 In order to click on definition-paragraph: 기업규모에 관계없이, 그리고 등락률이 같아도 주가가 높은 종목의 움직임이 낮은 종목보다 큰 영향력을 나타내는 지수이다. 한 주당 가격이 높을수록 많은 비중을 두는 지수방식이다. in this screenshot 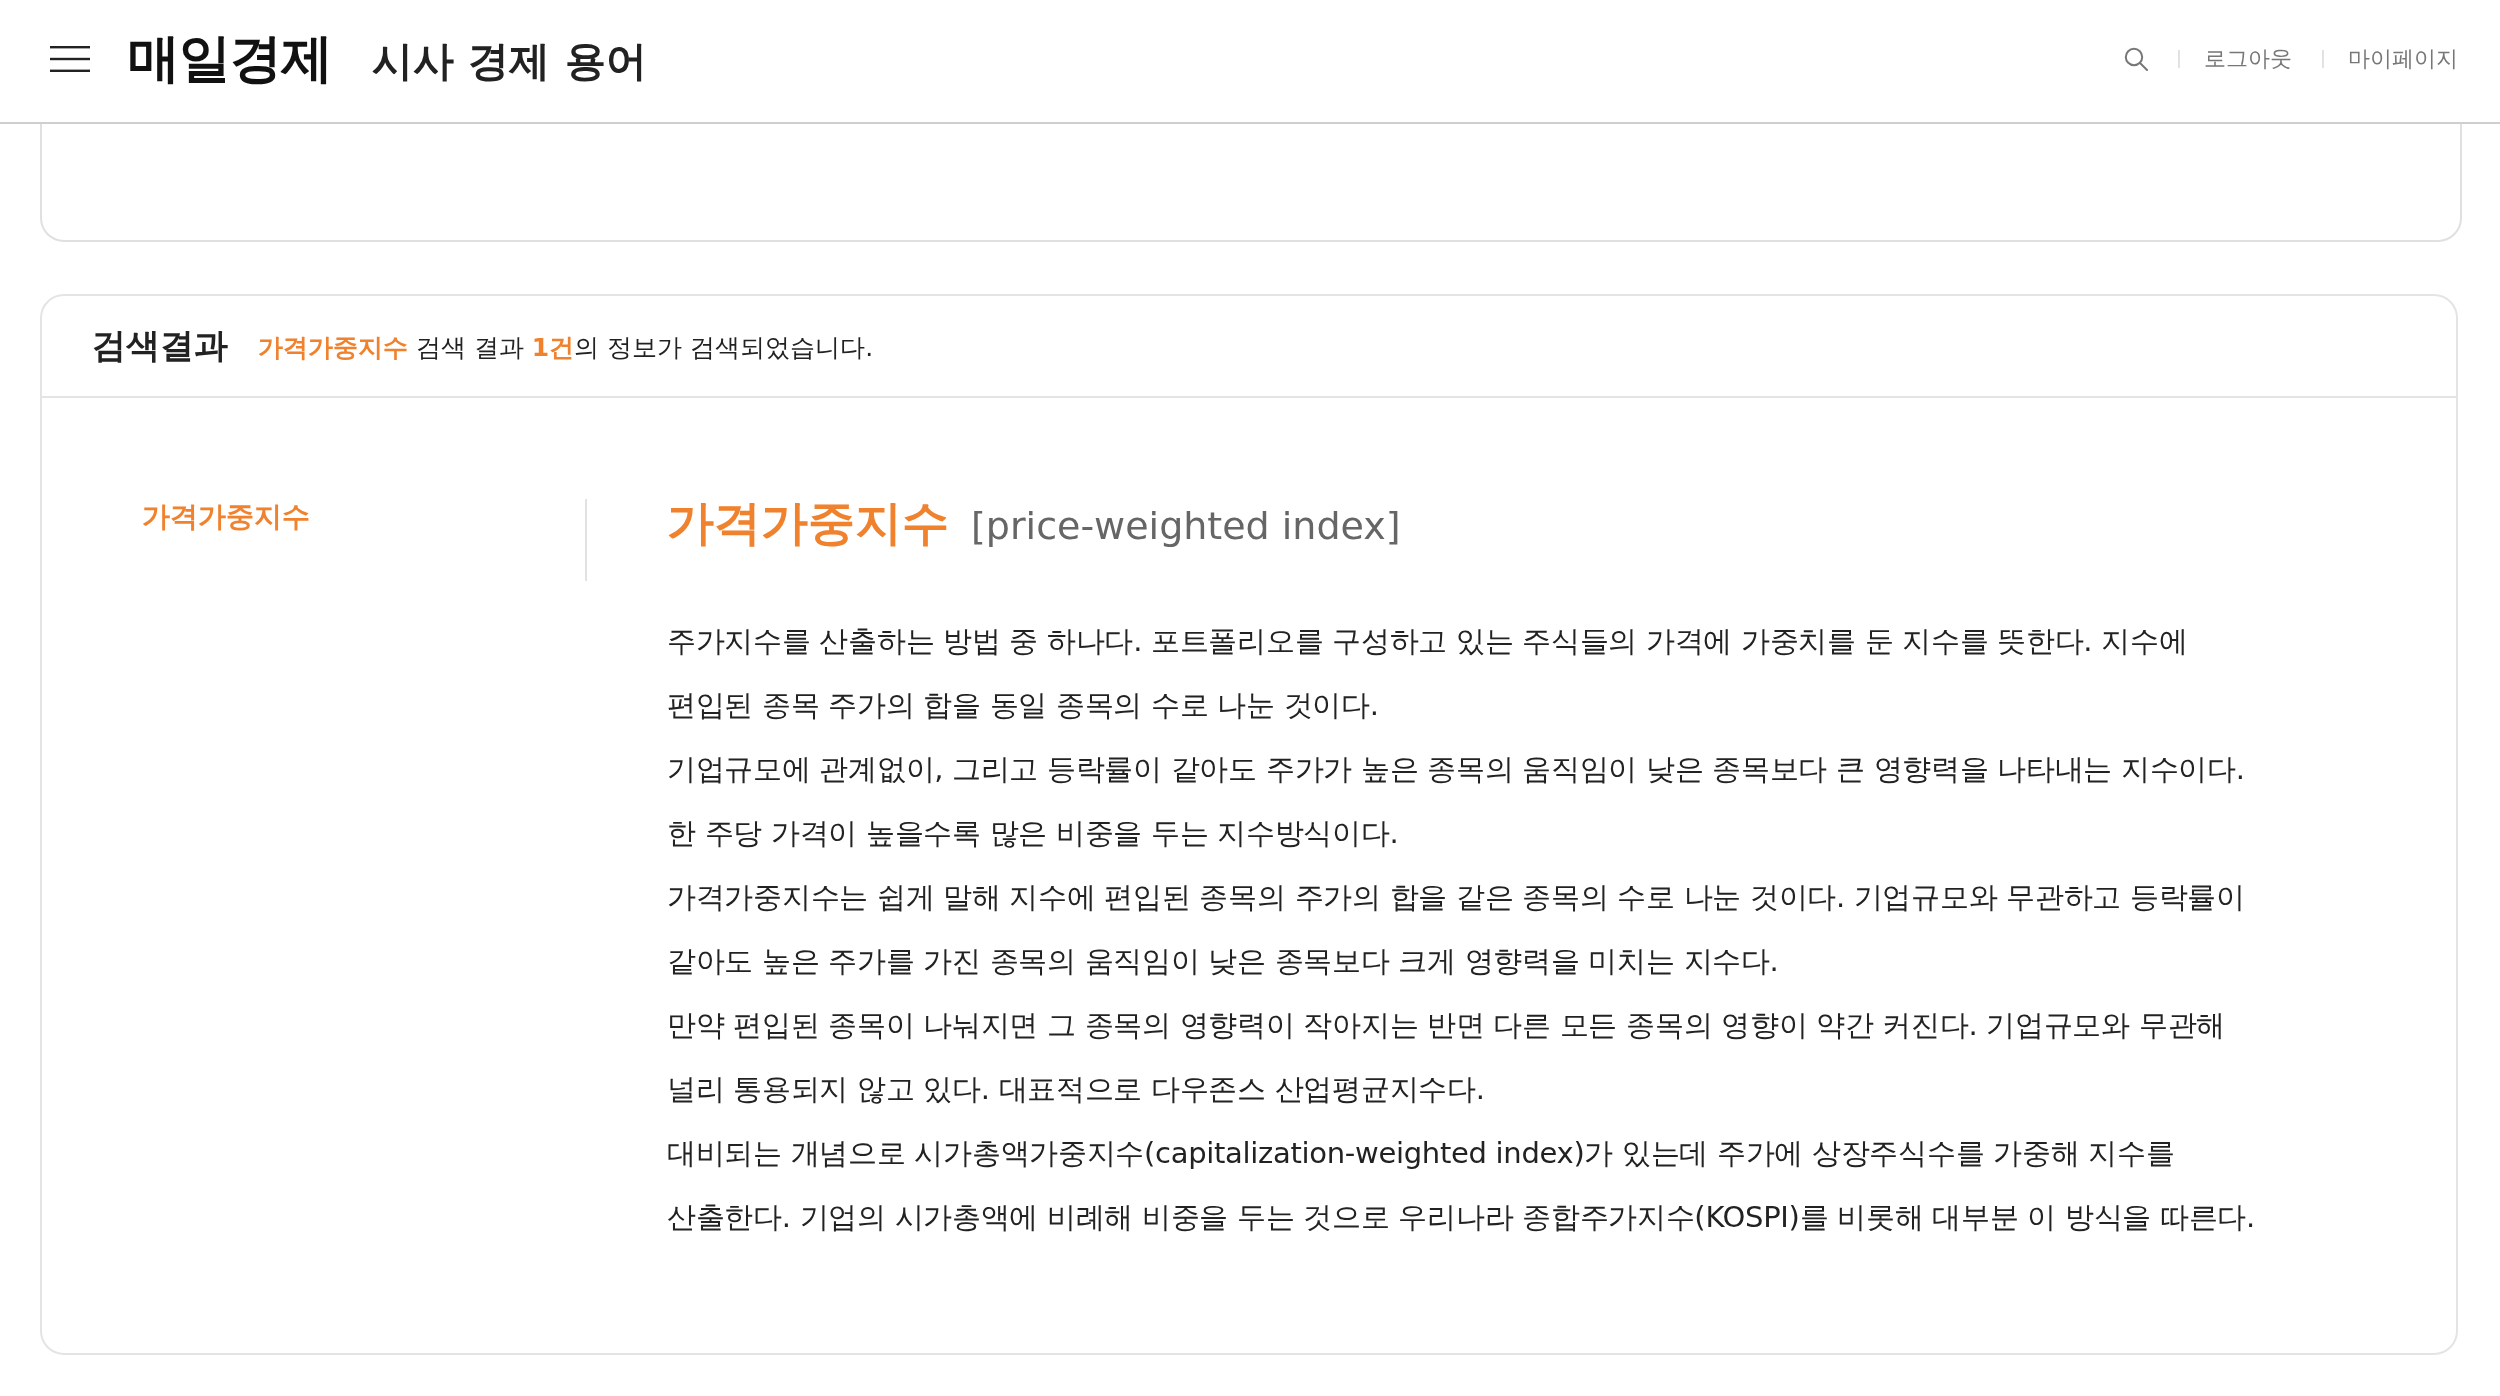, I will do `click(1456, 801)`.